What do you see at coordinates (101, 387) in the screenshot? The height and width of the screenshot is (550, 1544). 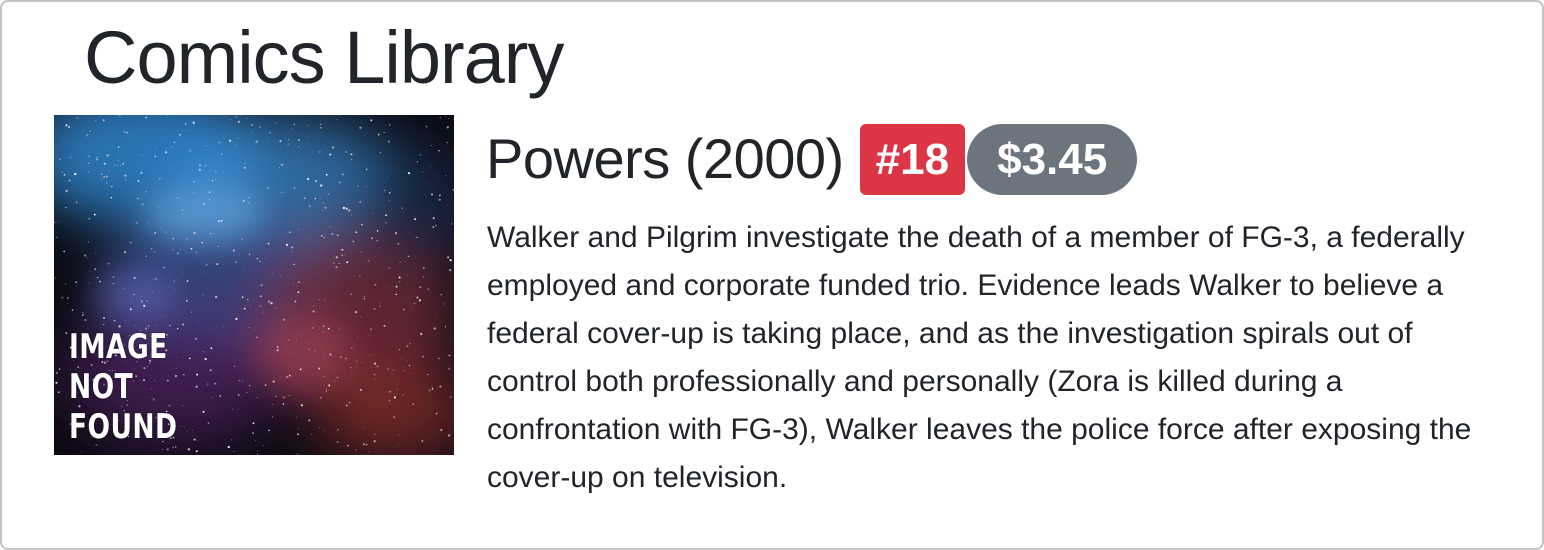 I see `cover-line-2: NOT` at bounding box center [101, 387].